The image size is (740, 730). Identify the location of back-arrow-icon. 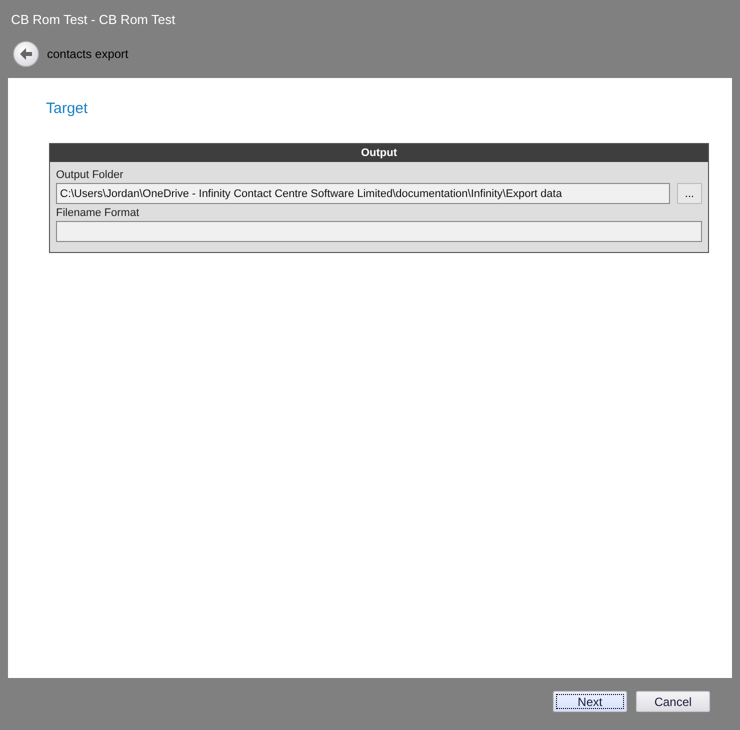
(26, 54).